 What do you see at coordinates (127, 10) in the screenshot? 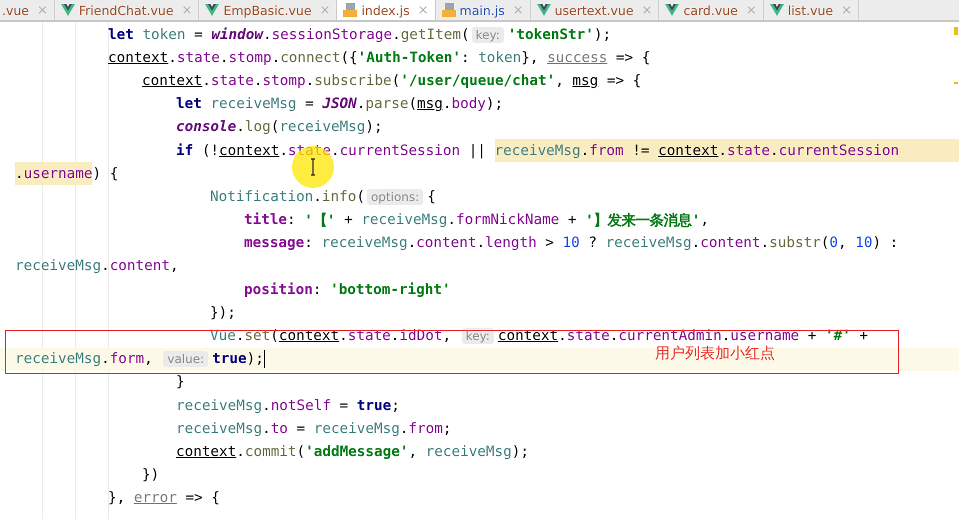
I see `editor-tab: FriendChat.vue ×` at bounding box center [127, 10].